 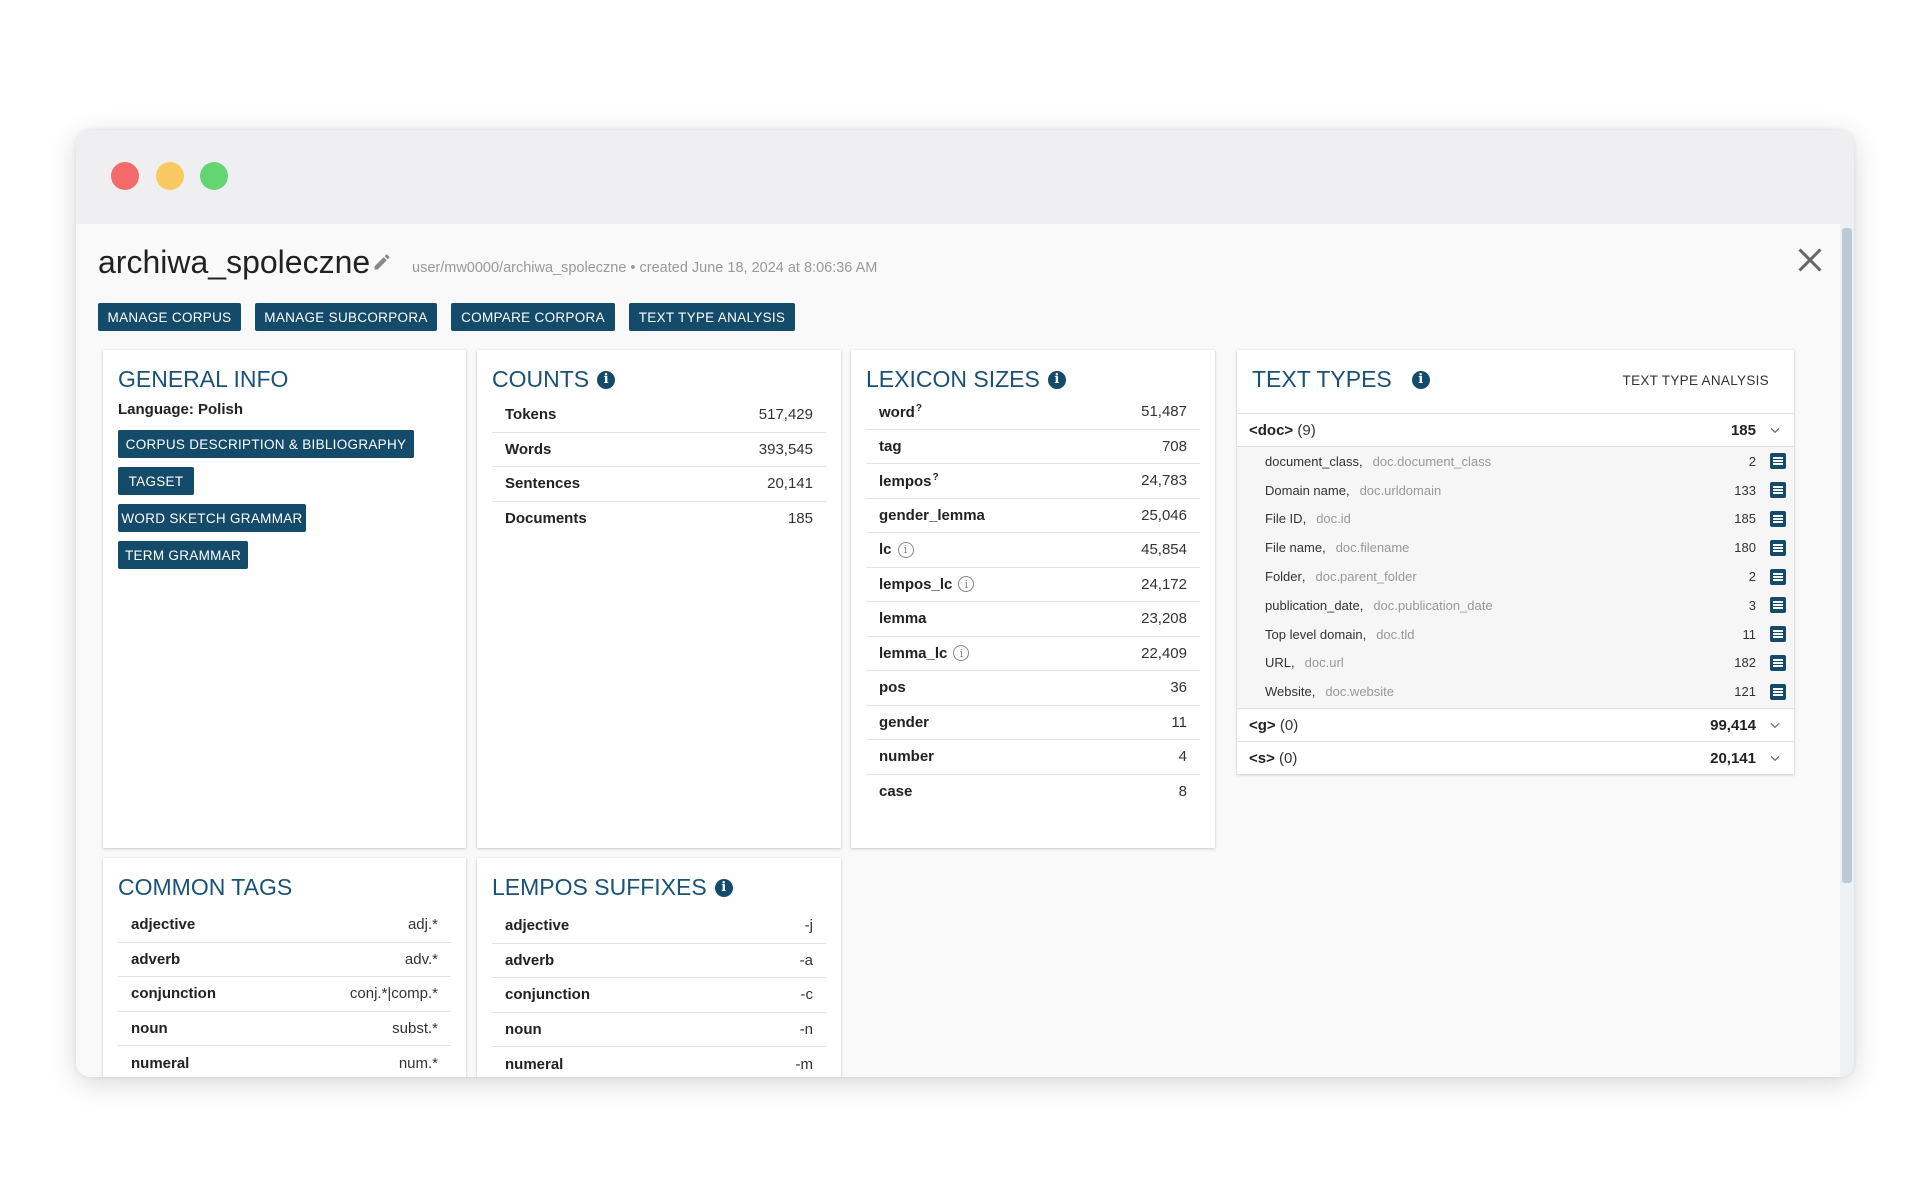 I want to click on structure-total: 20,141, so click(x=1746, y=758).